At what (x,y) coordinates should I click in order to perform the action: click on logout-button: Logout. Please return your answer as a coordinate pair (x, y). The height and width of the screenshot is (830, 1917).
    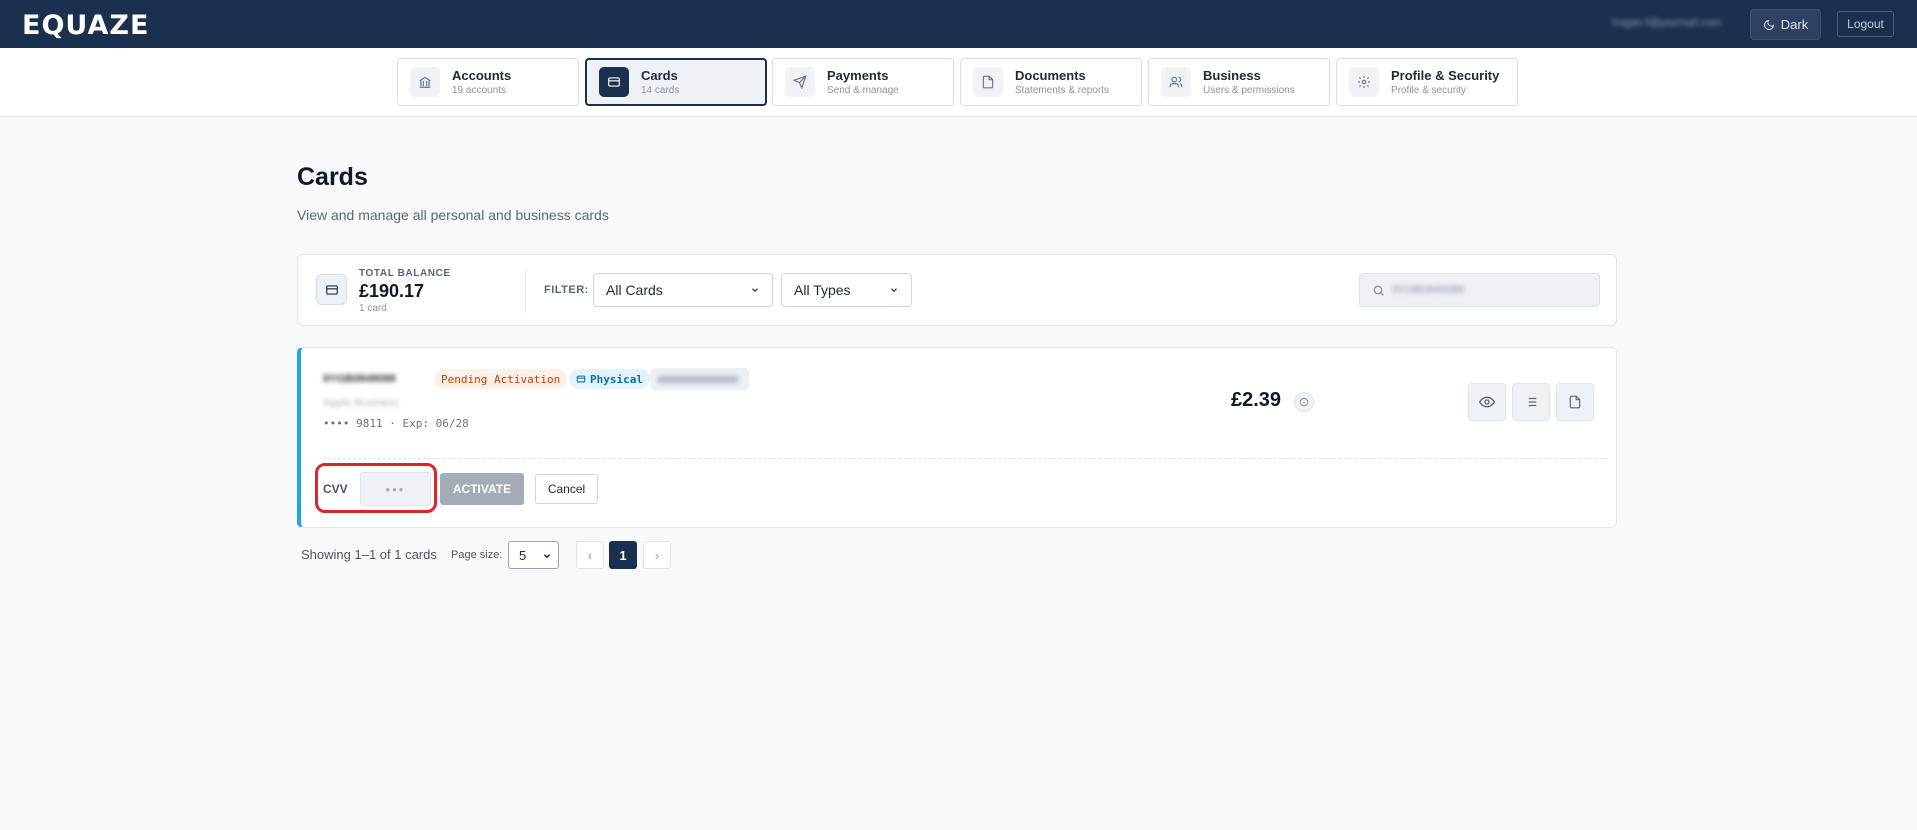
    Looking at the image, I should click on (1865, 24).